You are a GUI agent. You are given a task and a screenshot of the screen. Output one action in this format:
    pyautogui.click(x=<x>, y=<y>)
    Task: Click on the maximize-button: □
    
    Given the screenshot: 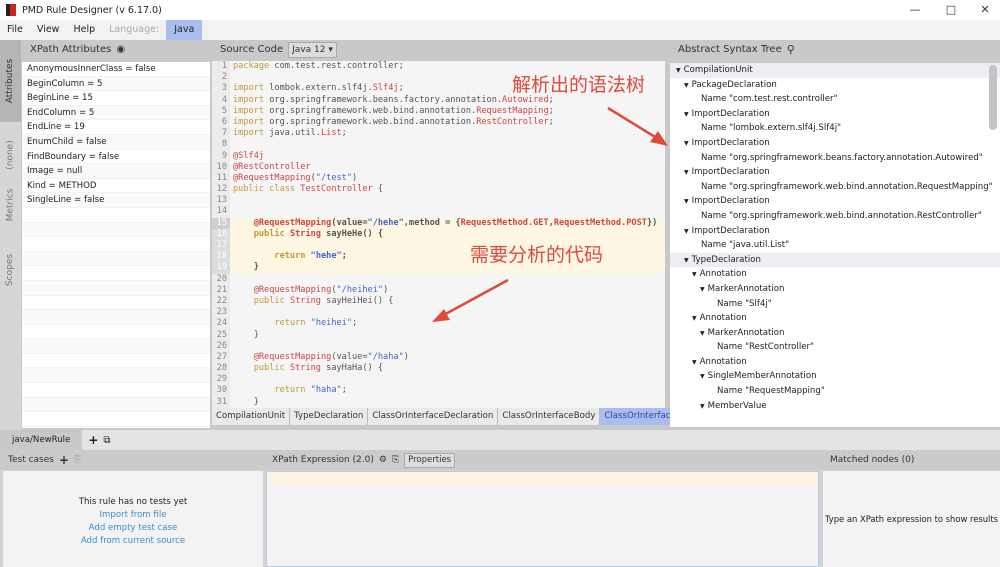 What is the action you would take?
    pyautogui.click(x=951, y=10)
    